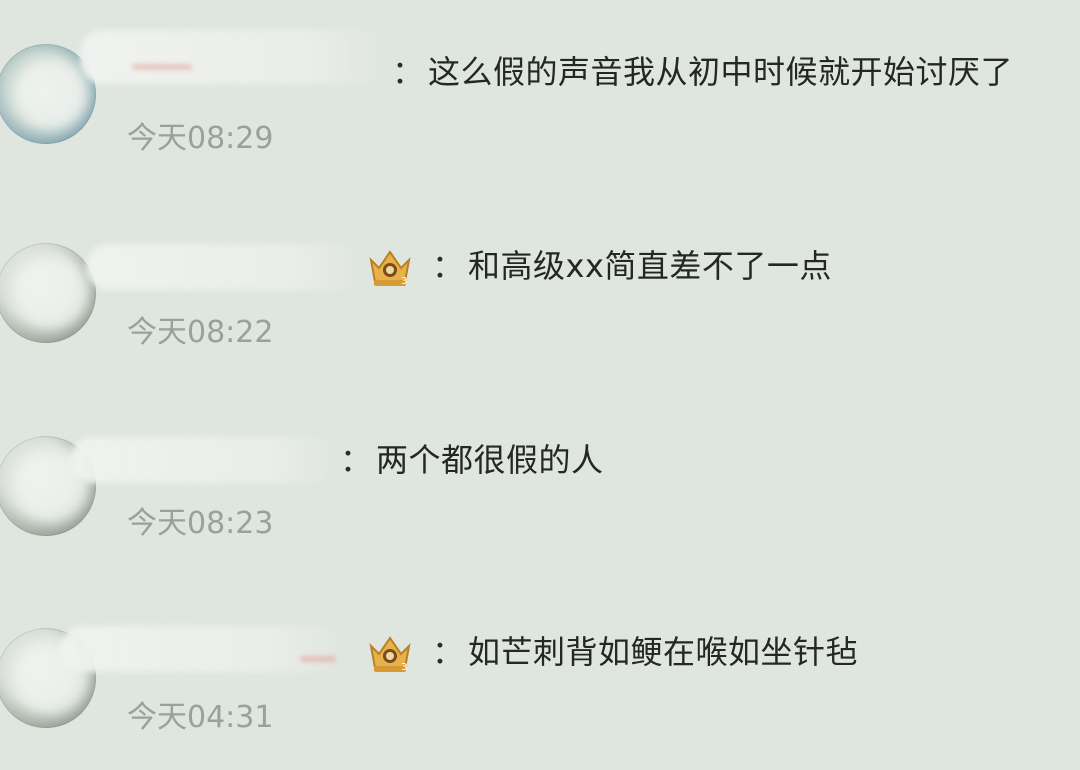 Image resolution: width=1080 pixels, height=770 pixels. What do you see at coordinates (650, 266) in the screenshot?
I see `comment-text: 和高级xx简直差不了一点` at bounding box center [650, 266].